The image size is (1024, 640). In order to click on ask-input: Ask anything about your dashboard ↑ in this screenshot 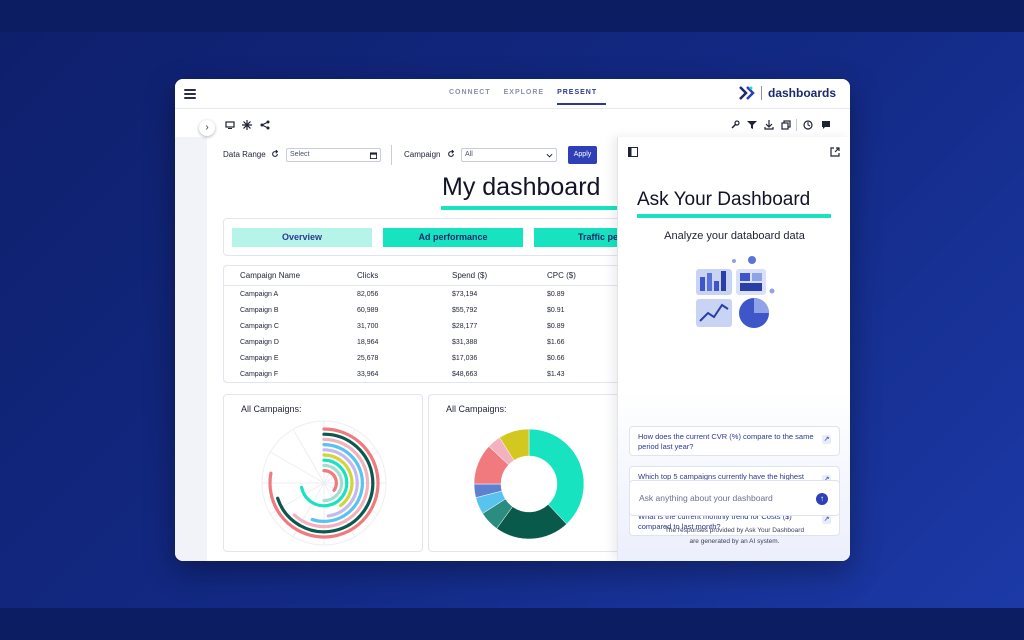, I will do `click(734, 498)`.